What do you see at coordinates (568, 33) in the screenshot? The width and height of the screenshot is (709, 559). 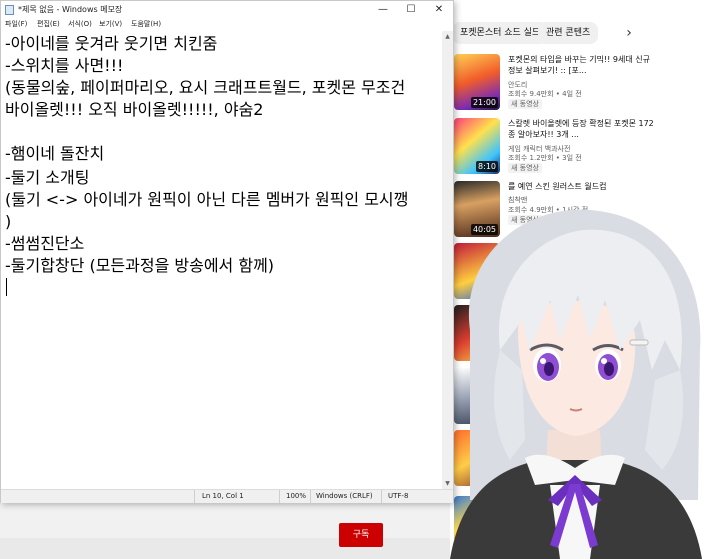 I see `chip-related-content: 관련 콘텐츠` at bounding box center [568, 33].